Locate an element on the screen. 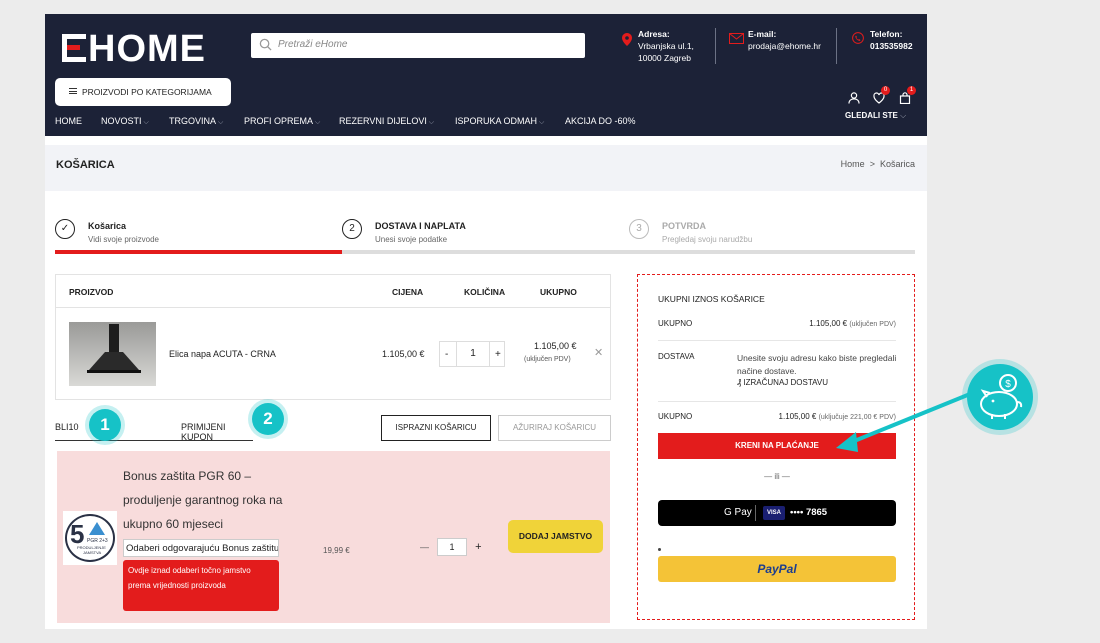  calculate-shipping-link: ₰ IZRAČUNAJ DOSTAVU is located at coordinates (782, 382).